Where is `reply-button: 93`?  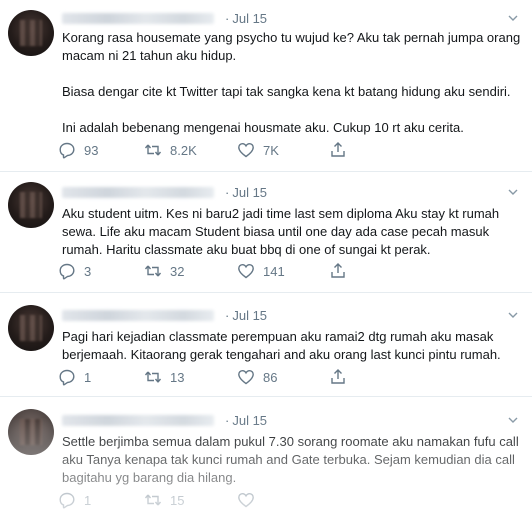 reply-button: 93 is located at coordinates (101, 150).